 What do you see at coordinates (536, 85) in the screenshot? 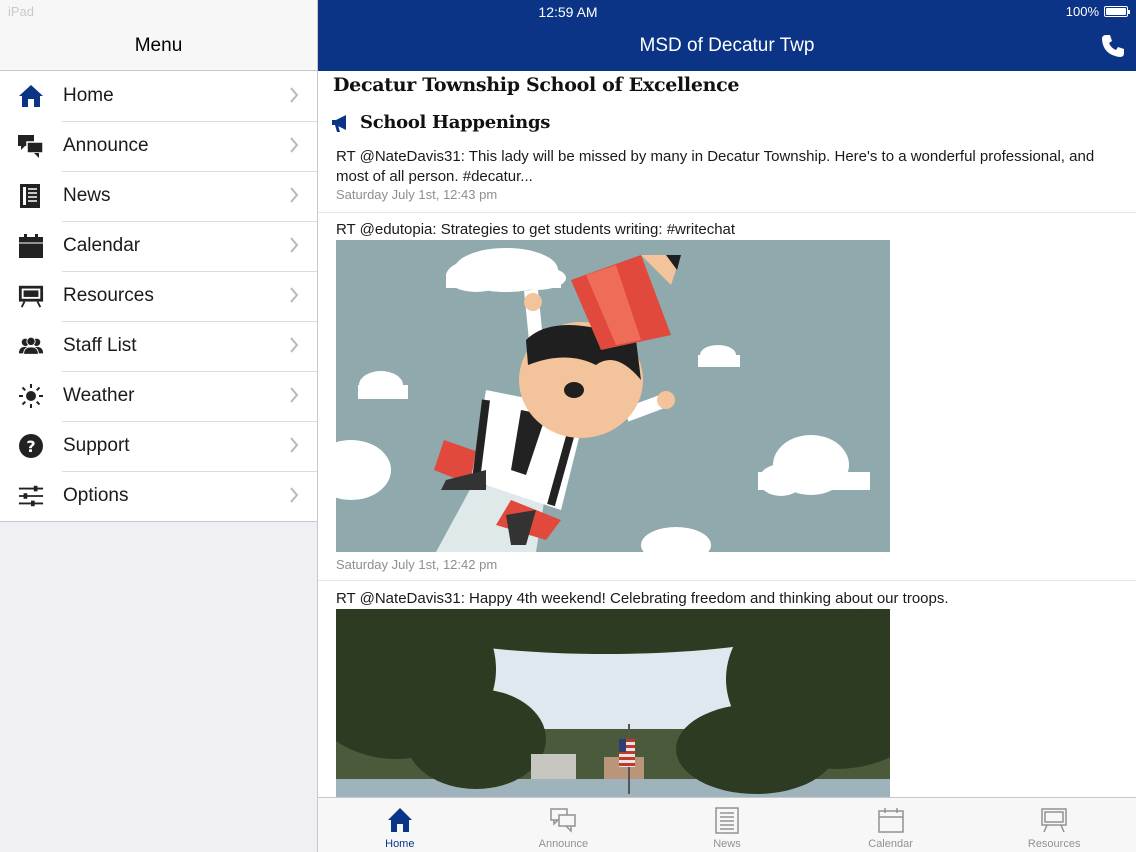
I see `school-title: Decatur Township School of Excellence` at bounding box center [536, 85].